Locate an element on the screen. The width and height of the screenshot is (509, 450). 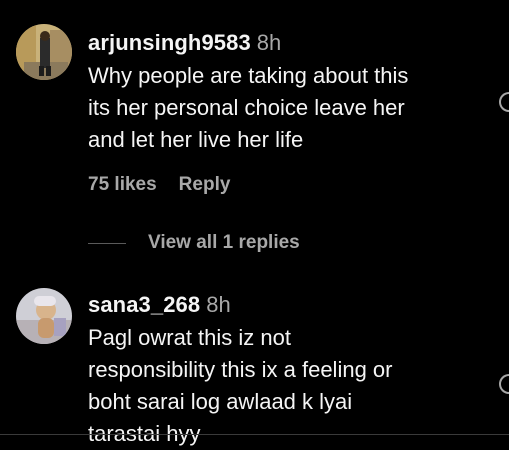
bottom-divider is located at coordinates (254, 434).